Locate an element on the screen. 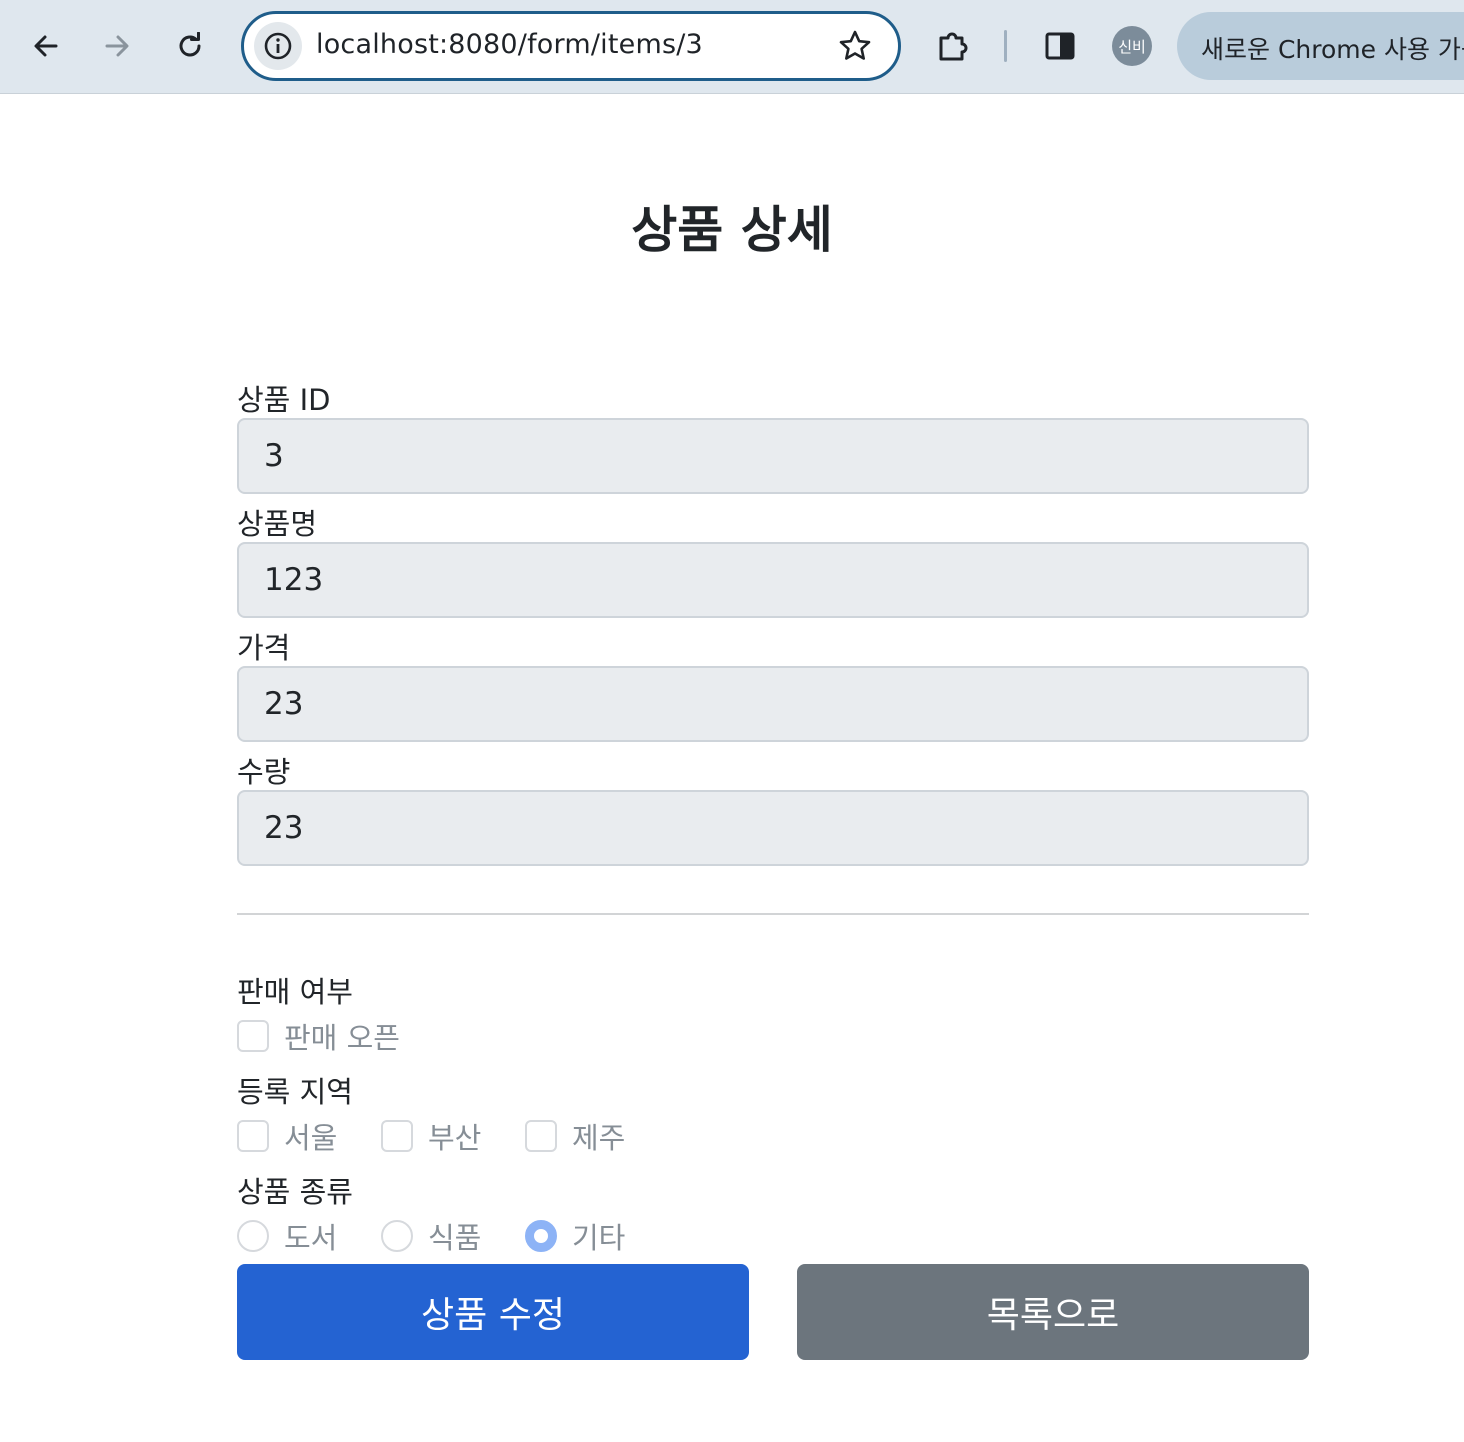 The image size is (1464, 1442). forward-arrow-icon is located at coordinates (117, 46).